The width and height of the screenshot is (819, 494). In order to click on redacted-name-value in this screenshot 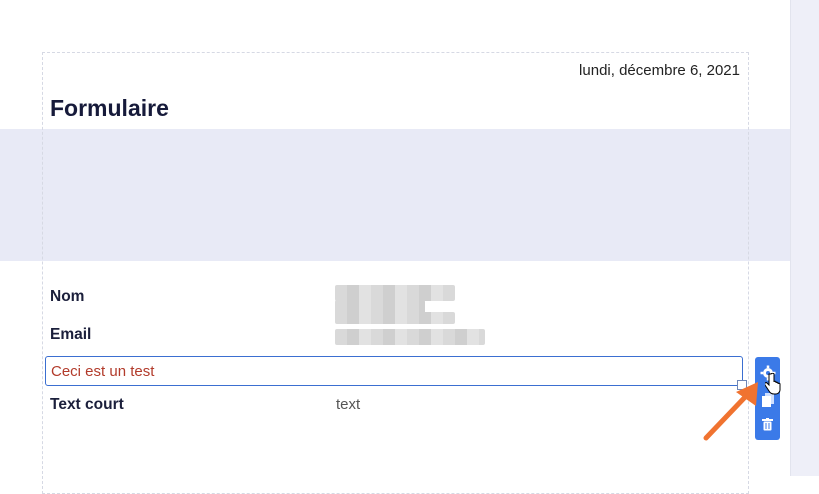, I will do `click(395, 293)`.